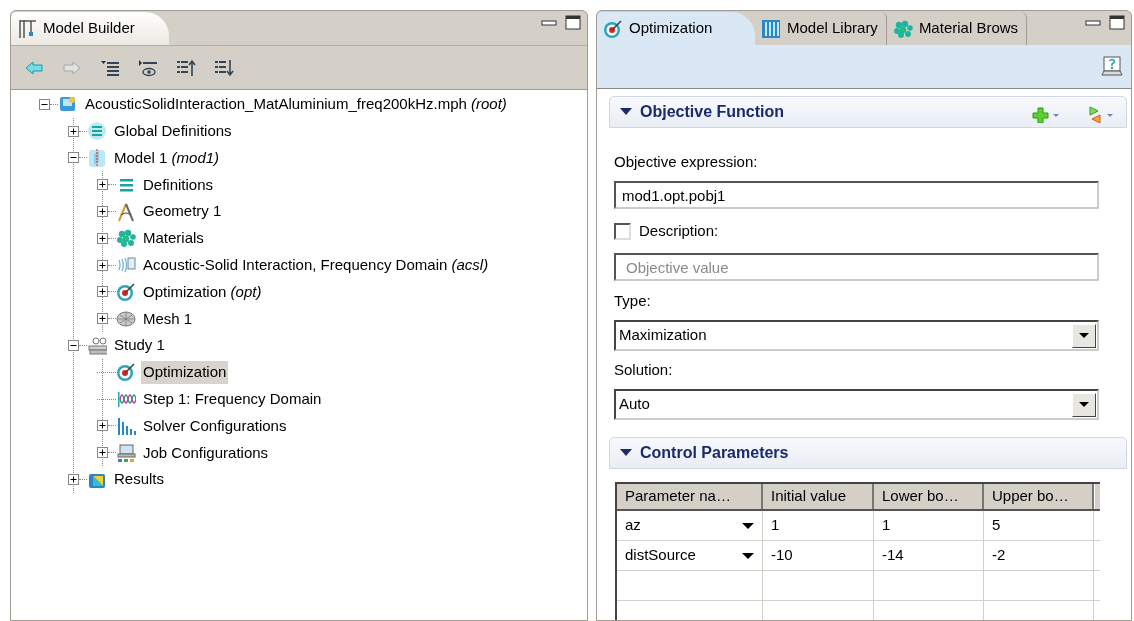 The height and width of the screenshot is (621, 1134). What do you see at coordinates (1046, 115) in the screenshot?
I see `add-button` at bounding box center [1046, 115].